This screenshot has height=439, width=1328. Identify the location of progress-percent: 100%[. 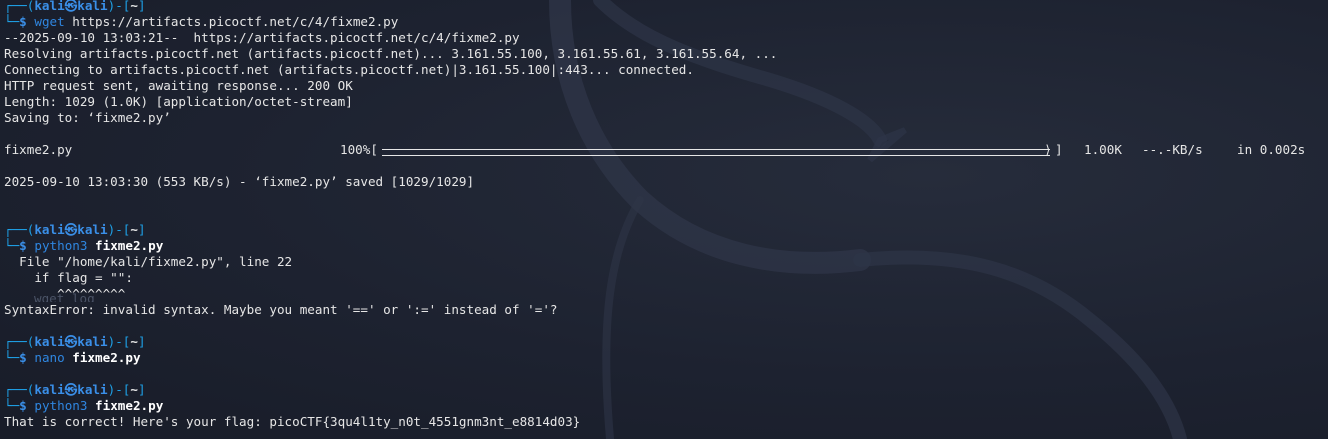
(359, 149).